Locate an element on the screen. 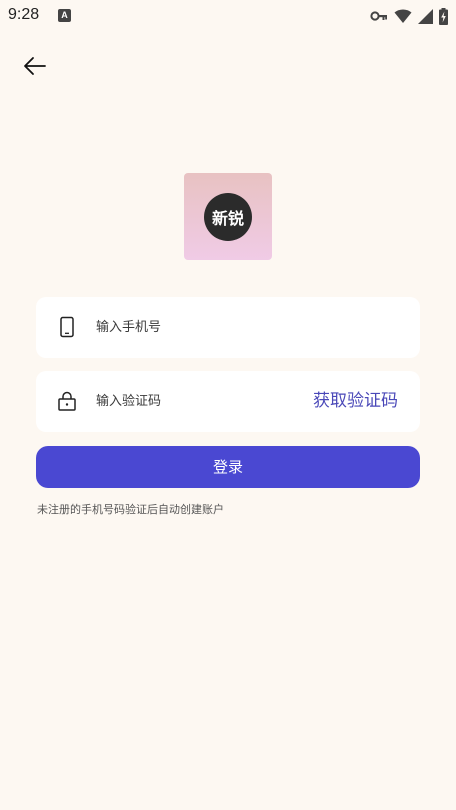 The image size is (456, 810). status-bar: 9:28 A is located at coordinates (228, 16).